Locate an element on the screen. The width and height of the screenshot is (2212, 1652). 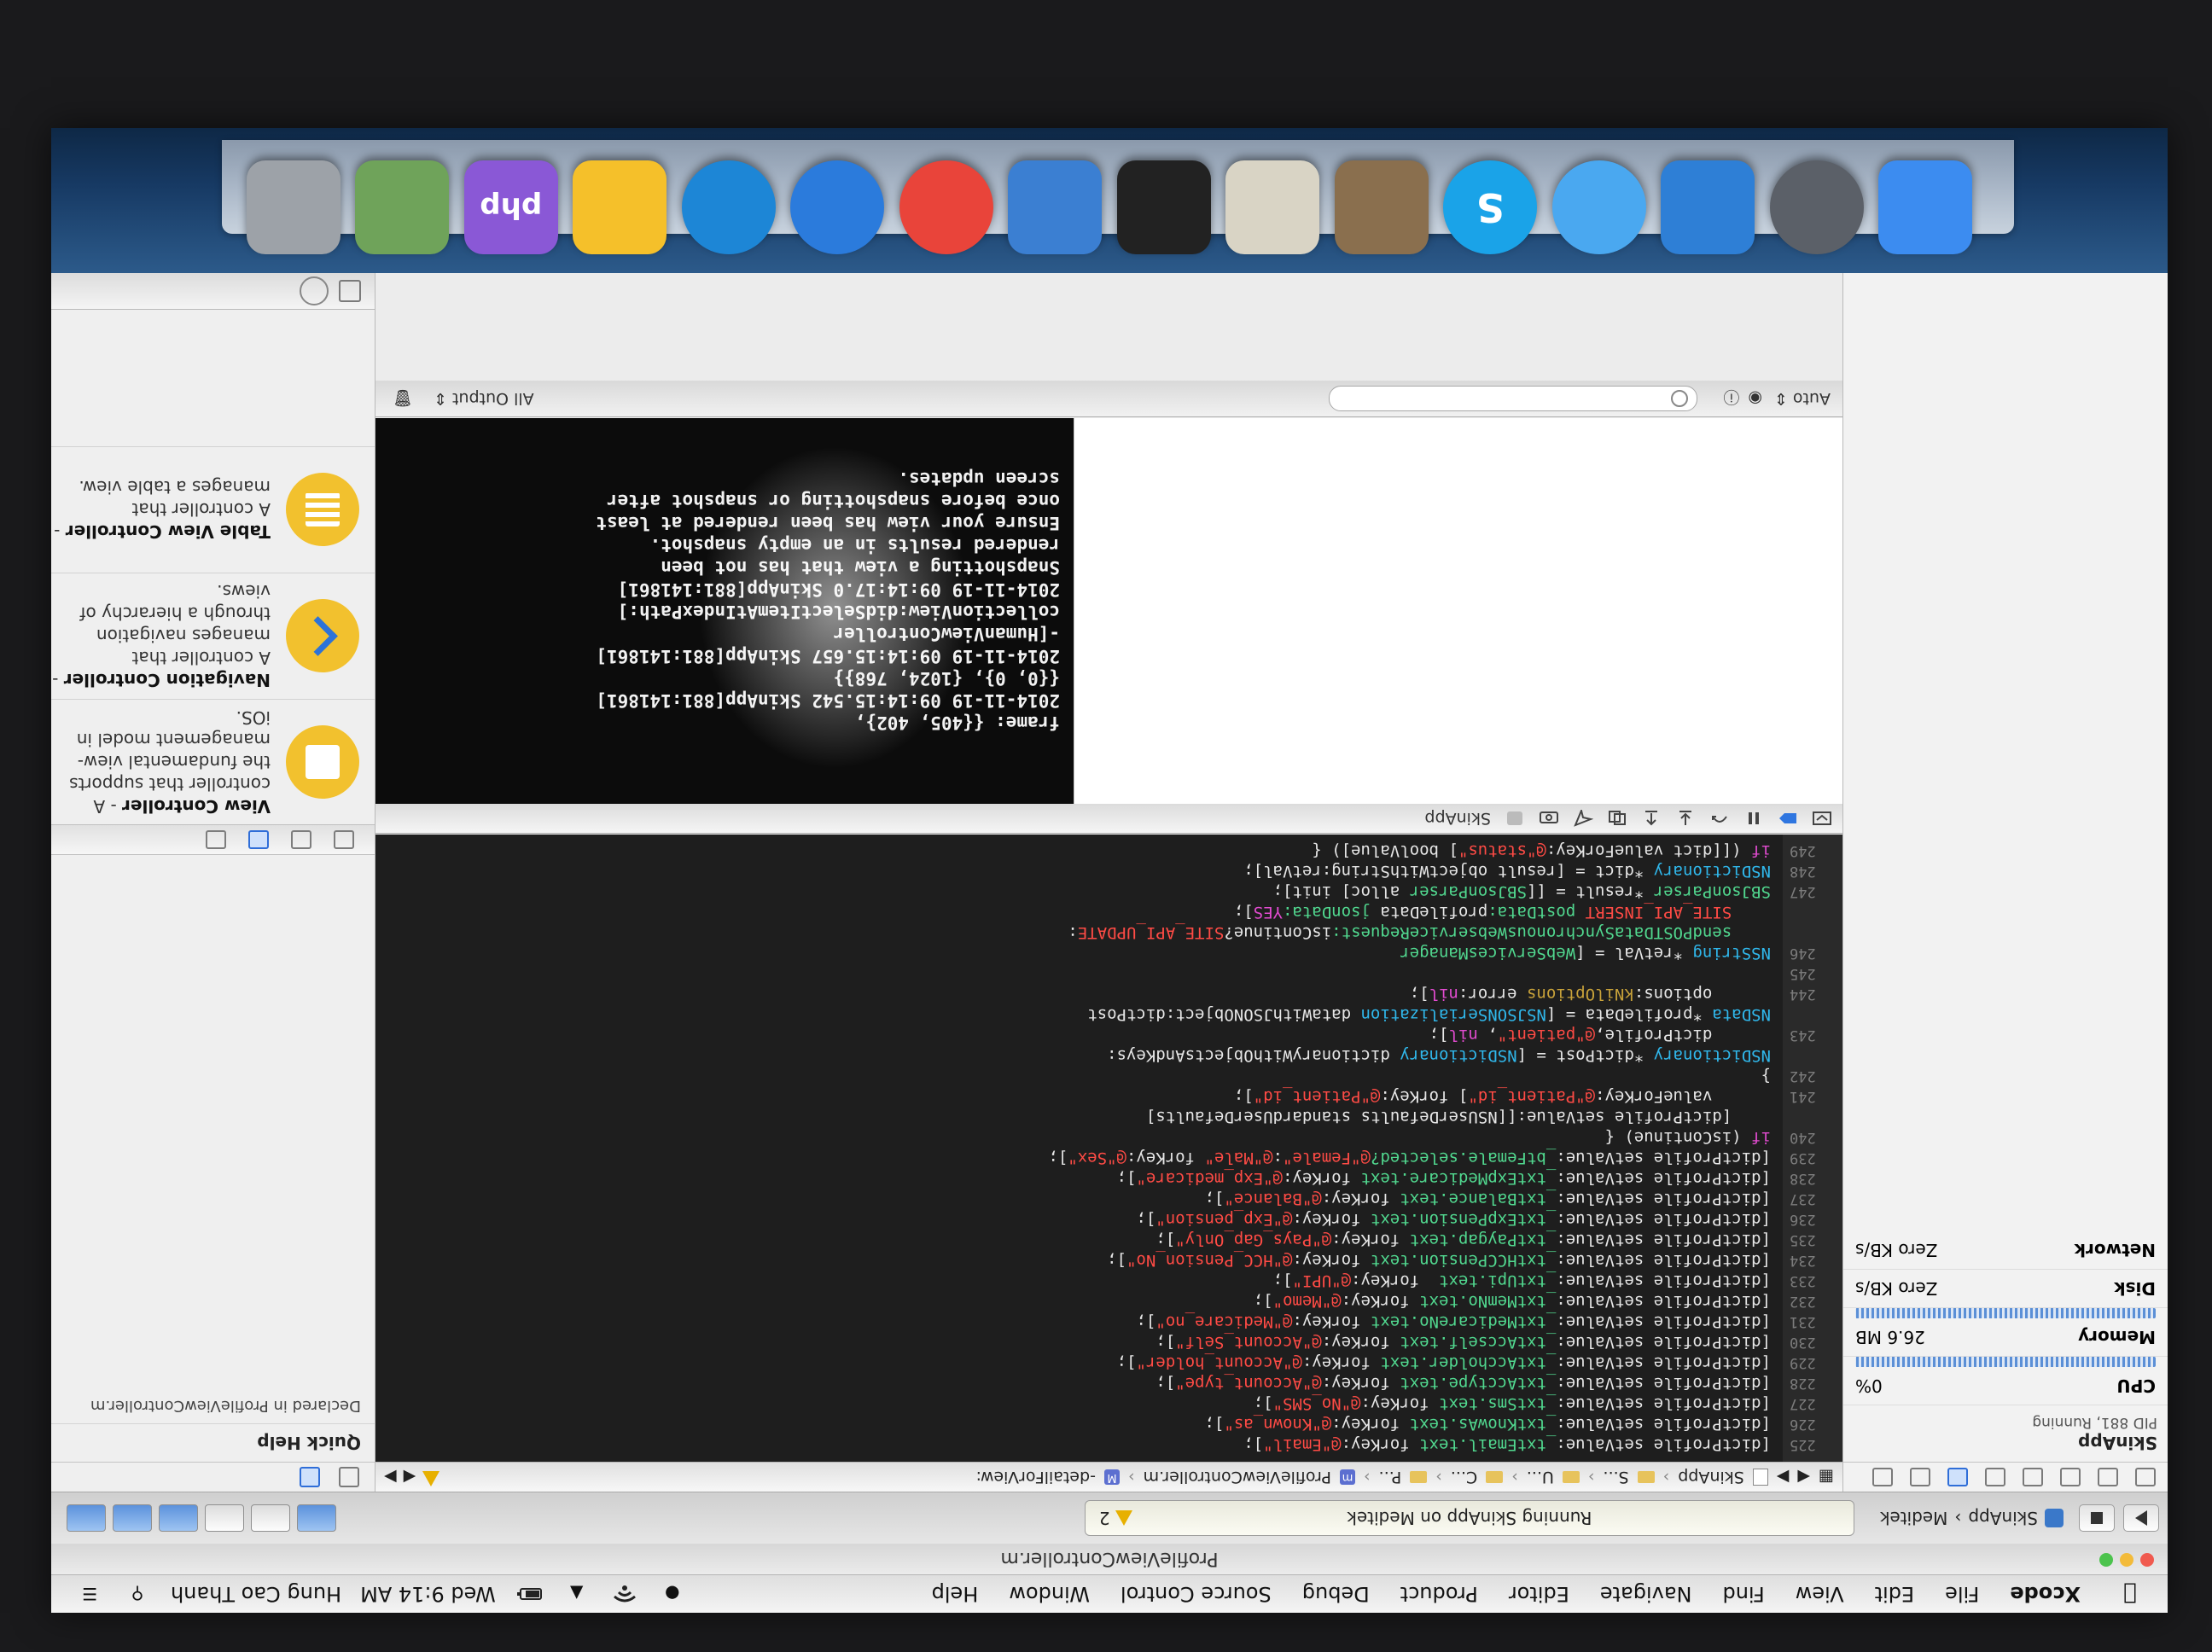
dock-chrome-icon is located at coordinates (946, 207).